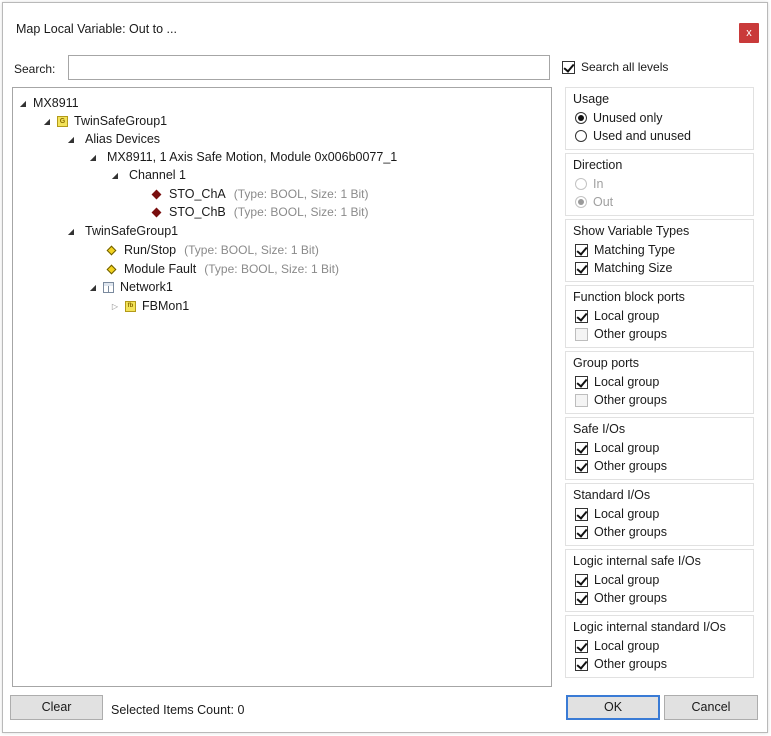  Describe the element at coordinates (197, 194) in the screenshot. I see `tree-node-label: STO_ChA` at that location.